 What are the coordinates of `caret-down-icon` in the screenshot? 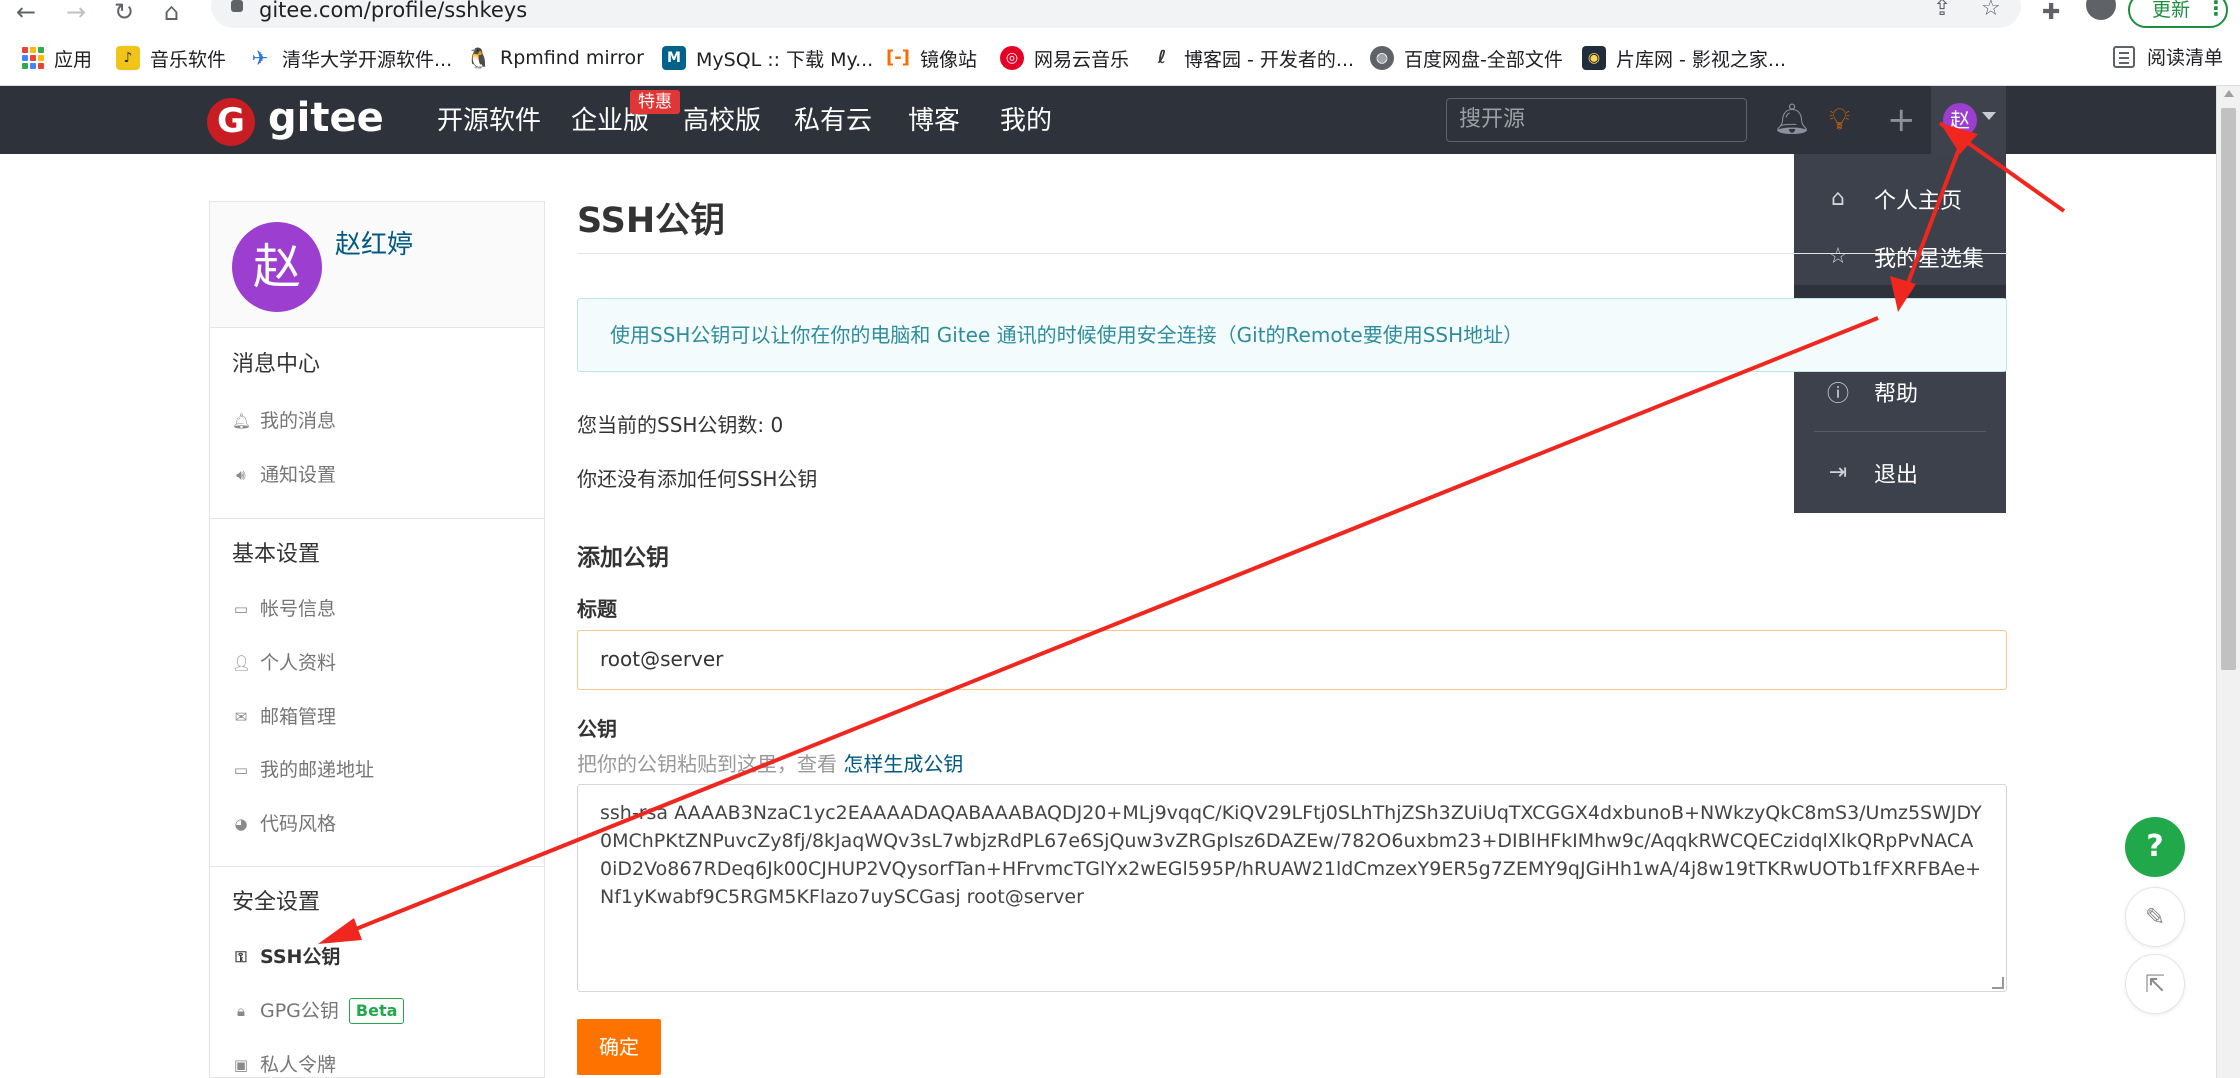 It's located at (1989, 116).